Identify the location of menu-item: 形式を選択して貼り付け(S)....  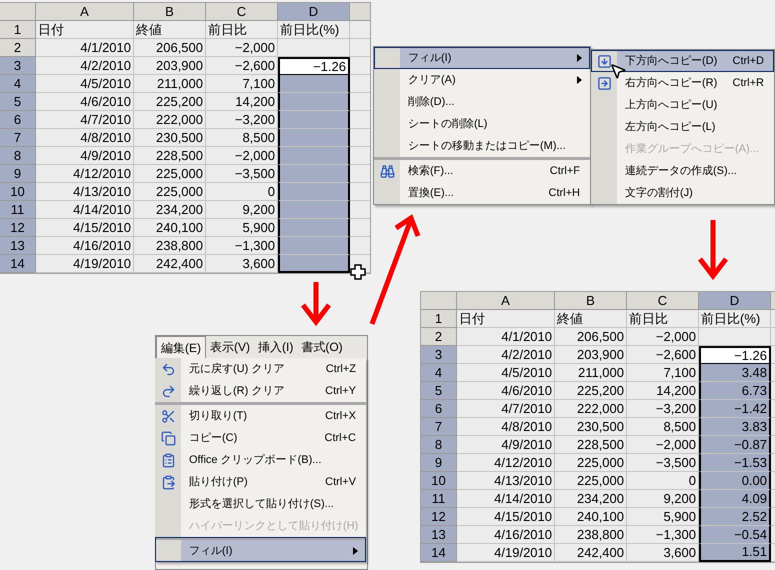
(260, 504).